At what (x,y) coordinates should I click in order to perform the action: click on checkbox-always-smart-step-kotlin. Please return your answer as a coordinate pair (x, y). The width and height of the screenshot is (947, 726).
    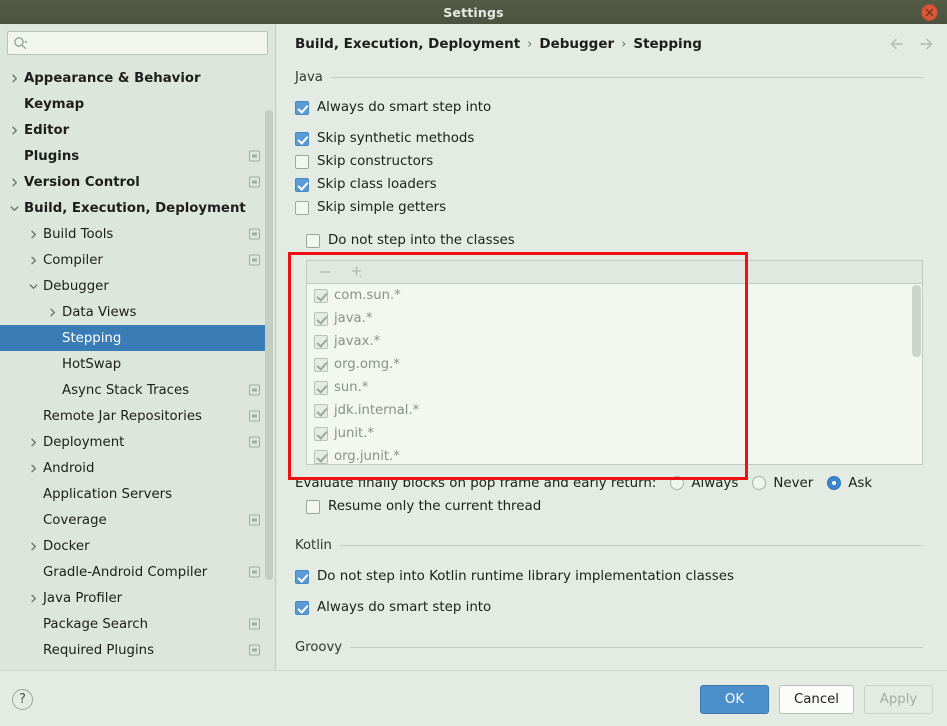
    Looking at the image, I should click on (302, 607).